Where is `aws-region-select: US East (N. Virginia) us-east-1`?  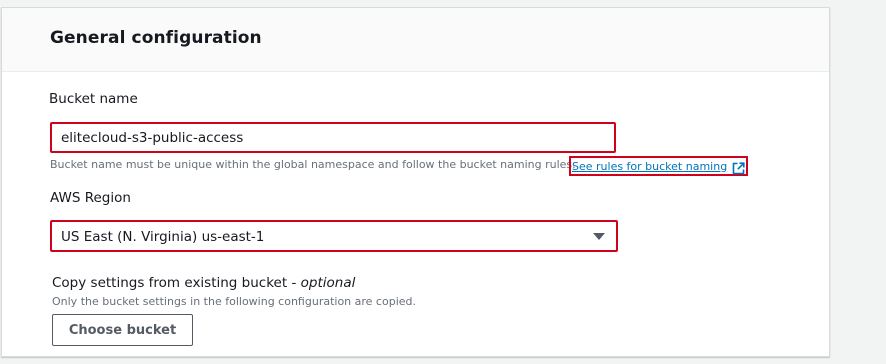
aws-region-select: US East (N. Virginia) us-east-1 is located at coordinates (334, 236).